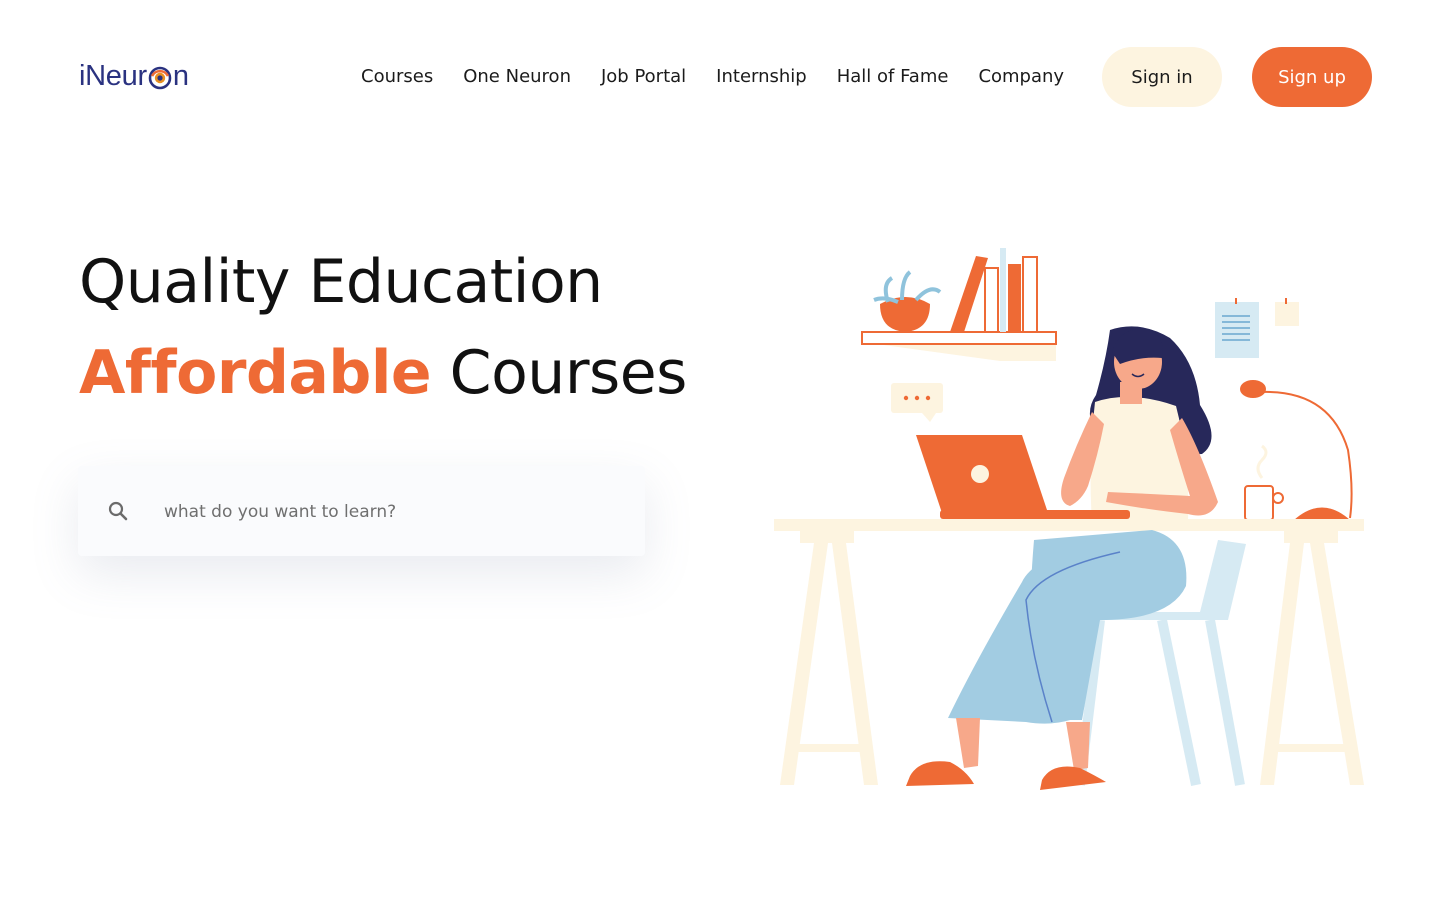 This screenshot has width=1438, height=924. I want to click on search-icon, so click(118, 511).